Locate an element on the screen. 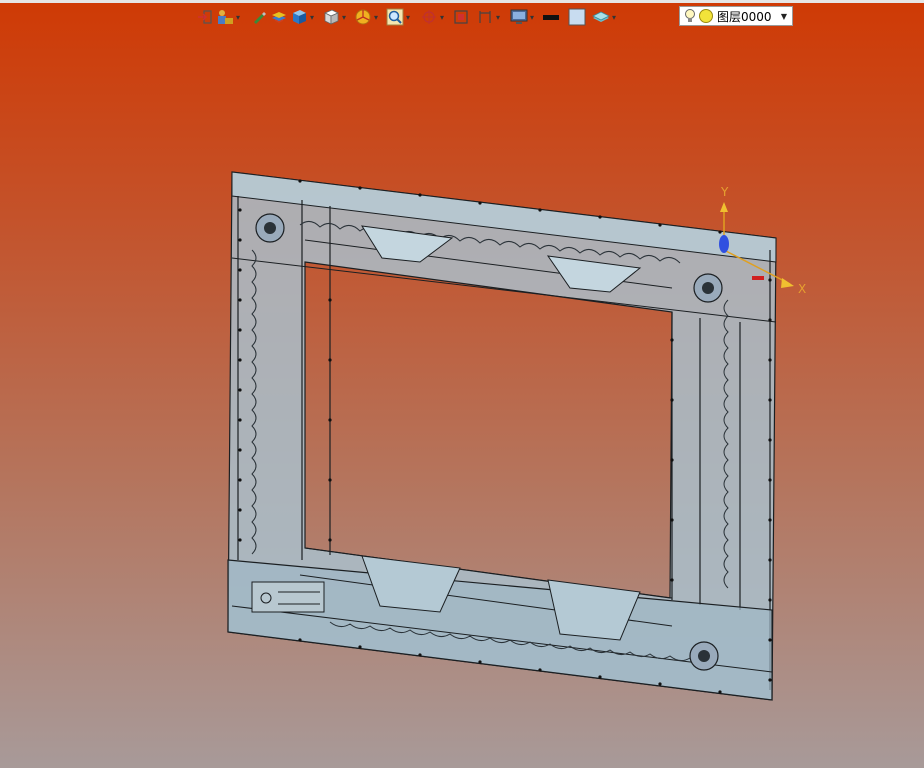 Image resolution: width=924 pixels, height=768 pixels. axis-y-label: Y is located at coordinates (724, 192).